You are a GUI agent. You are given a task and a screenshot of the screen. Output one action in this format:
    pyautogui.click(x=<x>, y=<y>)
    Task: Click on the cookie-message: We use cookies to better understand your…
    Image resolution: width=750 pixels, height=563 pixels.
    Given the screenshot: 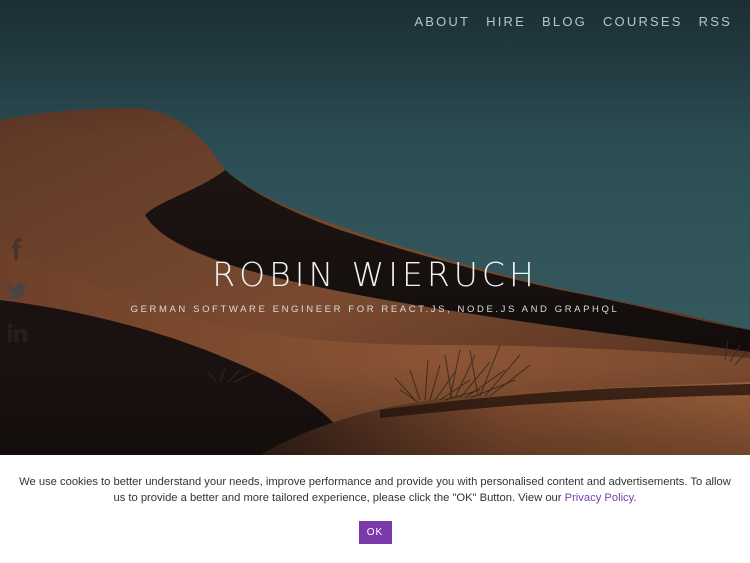 What is the action you would take?
    pyautogui.click(x=375, y=490)
    